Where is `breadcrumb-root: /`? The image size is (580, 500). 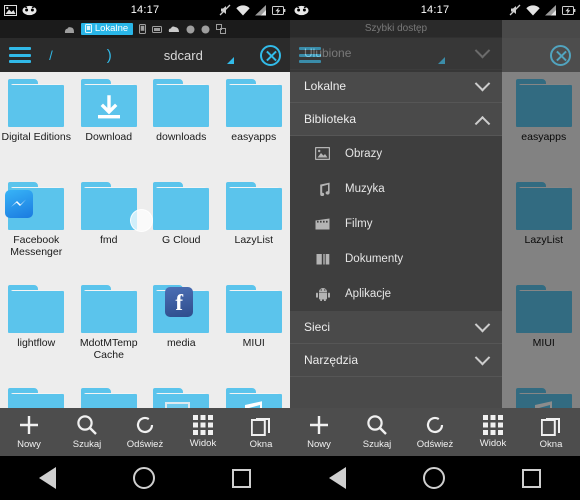
breadcrumb-root: / is located at coordinates (76, 55).